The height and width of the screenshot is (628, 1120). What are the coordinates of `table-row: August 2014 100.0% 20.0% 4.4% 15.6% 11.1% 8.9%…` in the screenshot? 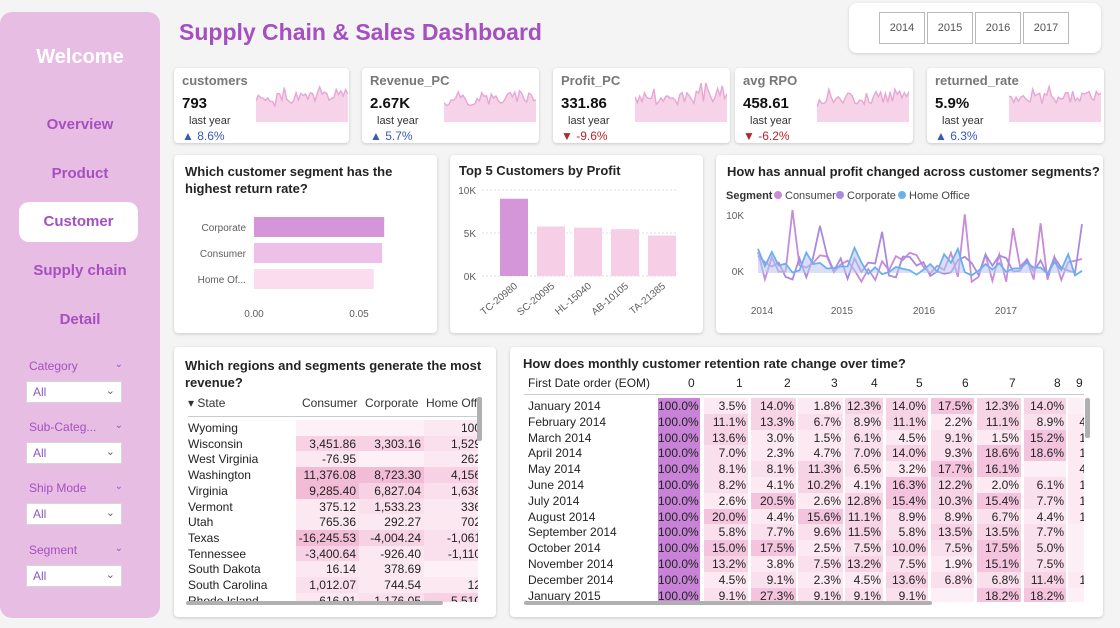 It's located at (804, 516).